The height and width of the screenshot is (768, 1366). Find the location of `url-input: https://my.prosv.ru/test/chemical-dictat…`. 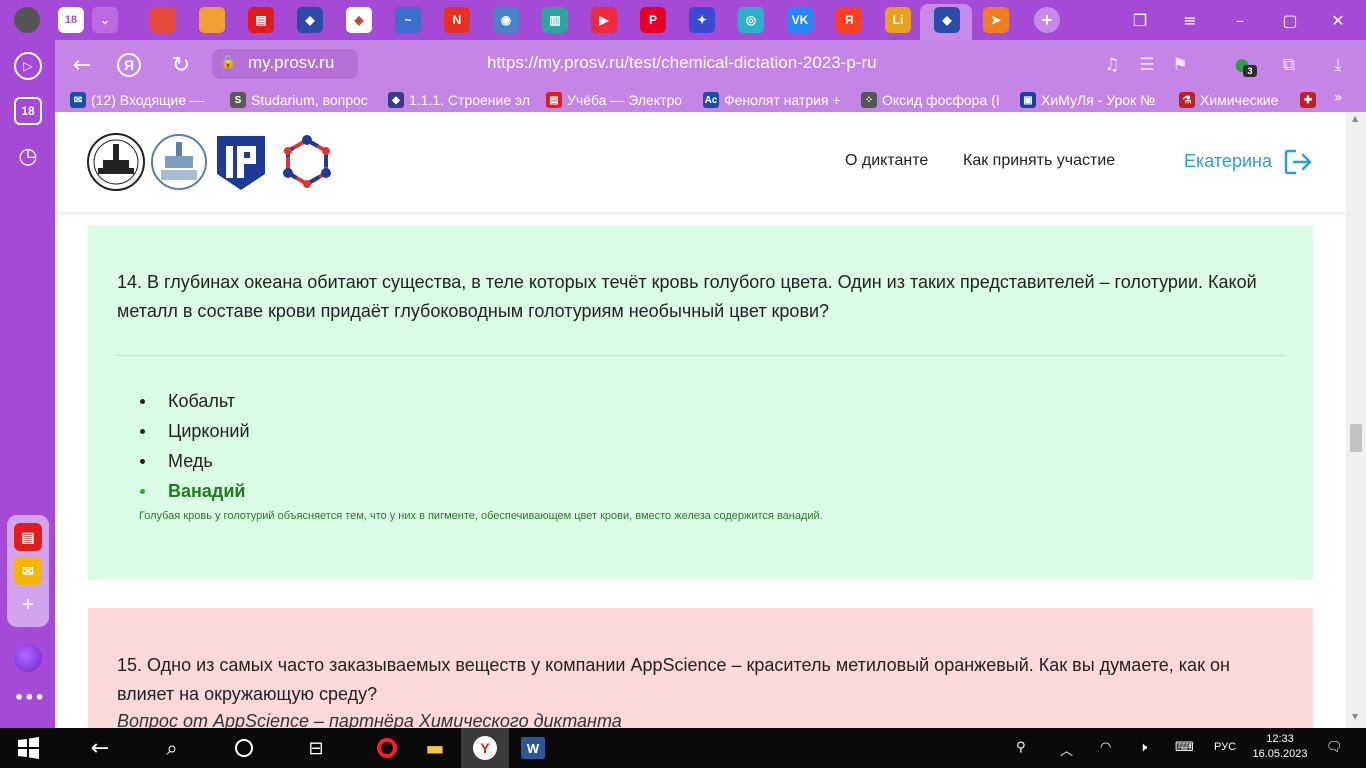

url-input: https://my.prosv.ru/test/chemical-dictat… is located at coordinates (682, 63).